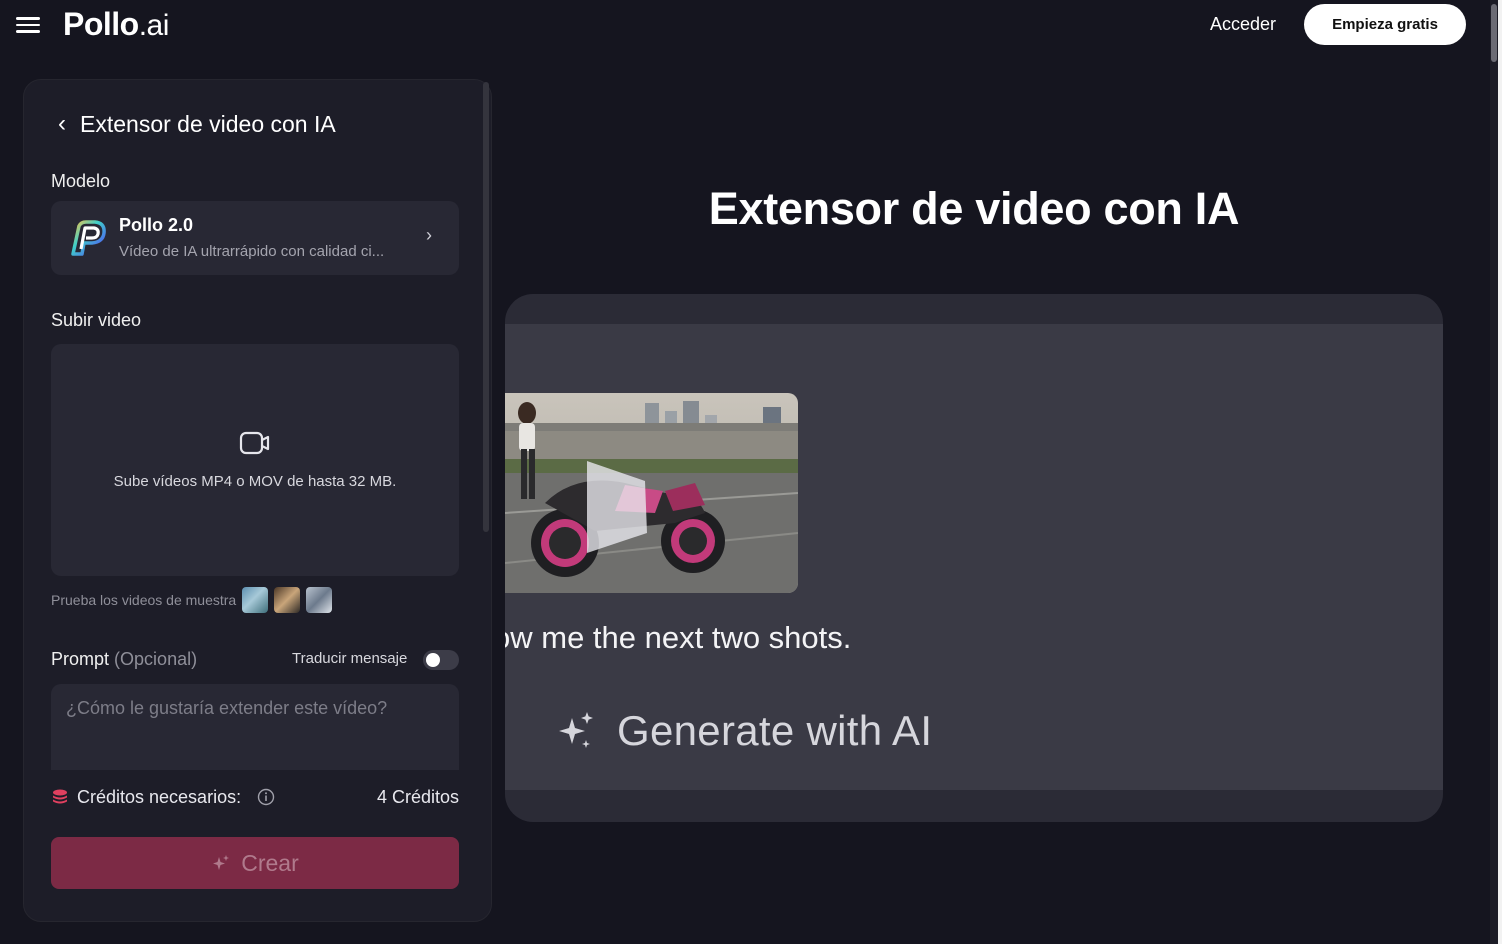  I want to click on create-button: Crear, so click(255, 863).